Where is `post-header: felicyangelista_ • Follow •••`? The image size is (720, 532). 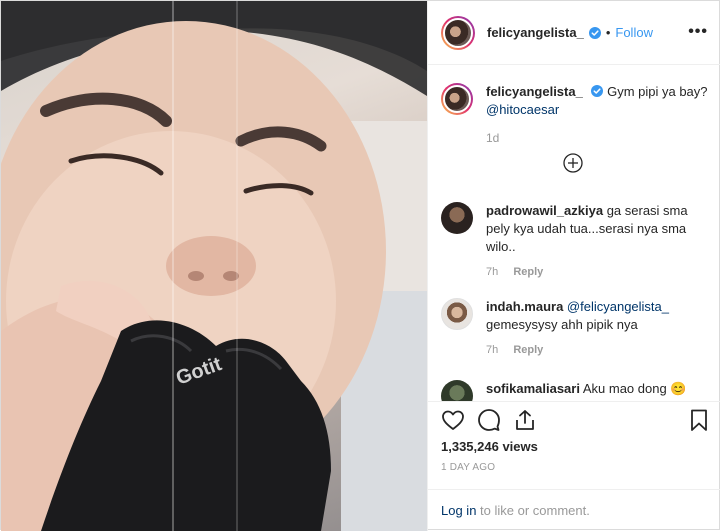
post-header: felicyangelista_ • Follow ••• is located at coordinates (574, 33).